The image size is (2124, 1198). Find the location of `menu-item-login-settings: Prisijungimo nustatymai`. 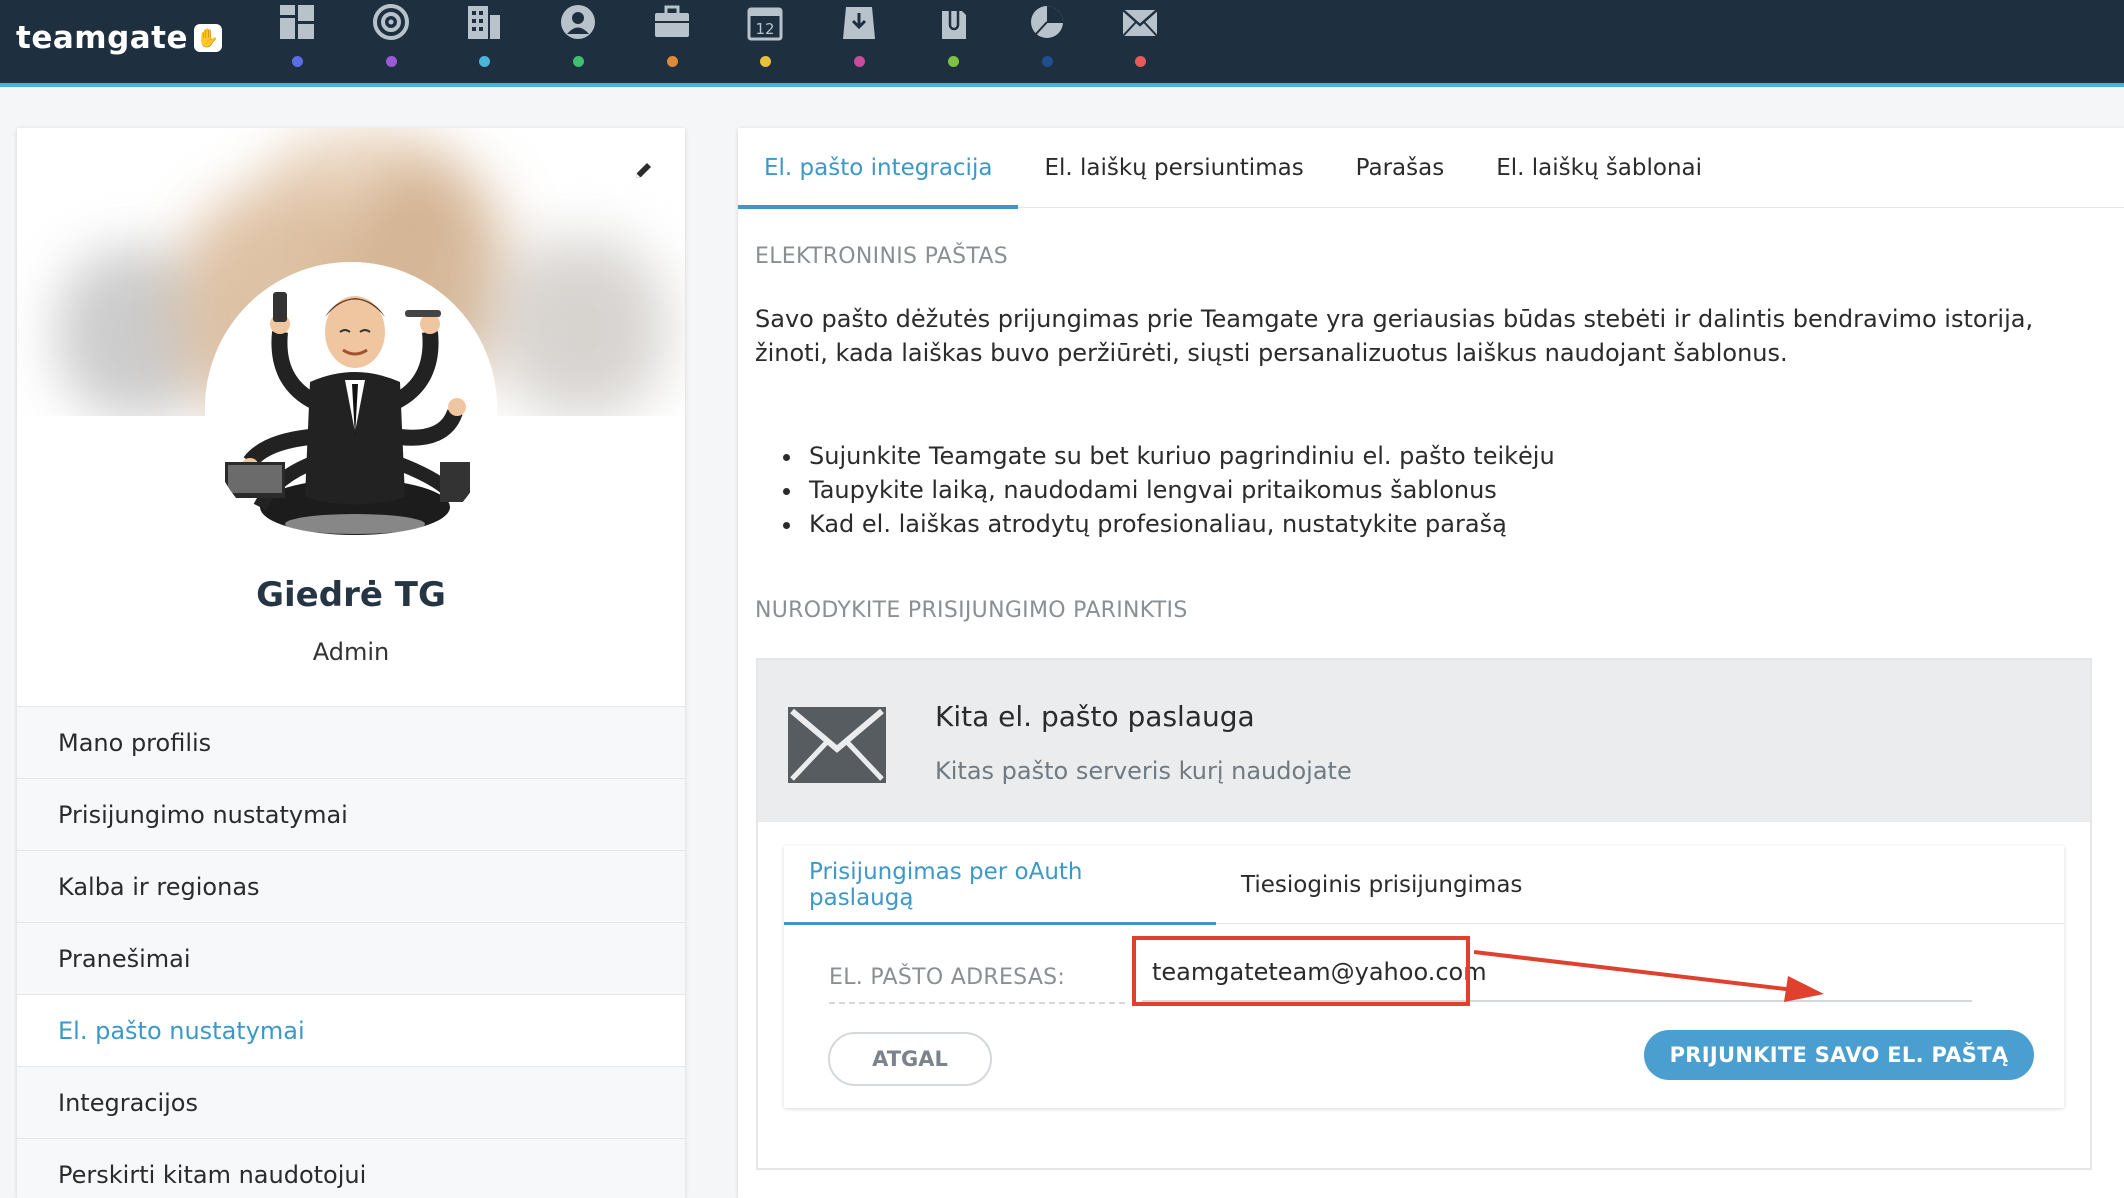

menu-item-login-settings: Prisijungimo nustatymai is located at coordinates (351, 814).